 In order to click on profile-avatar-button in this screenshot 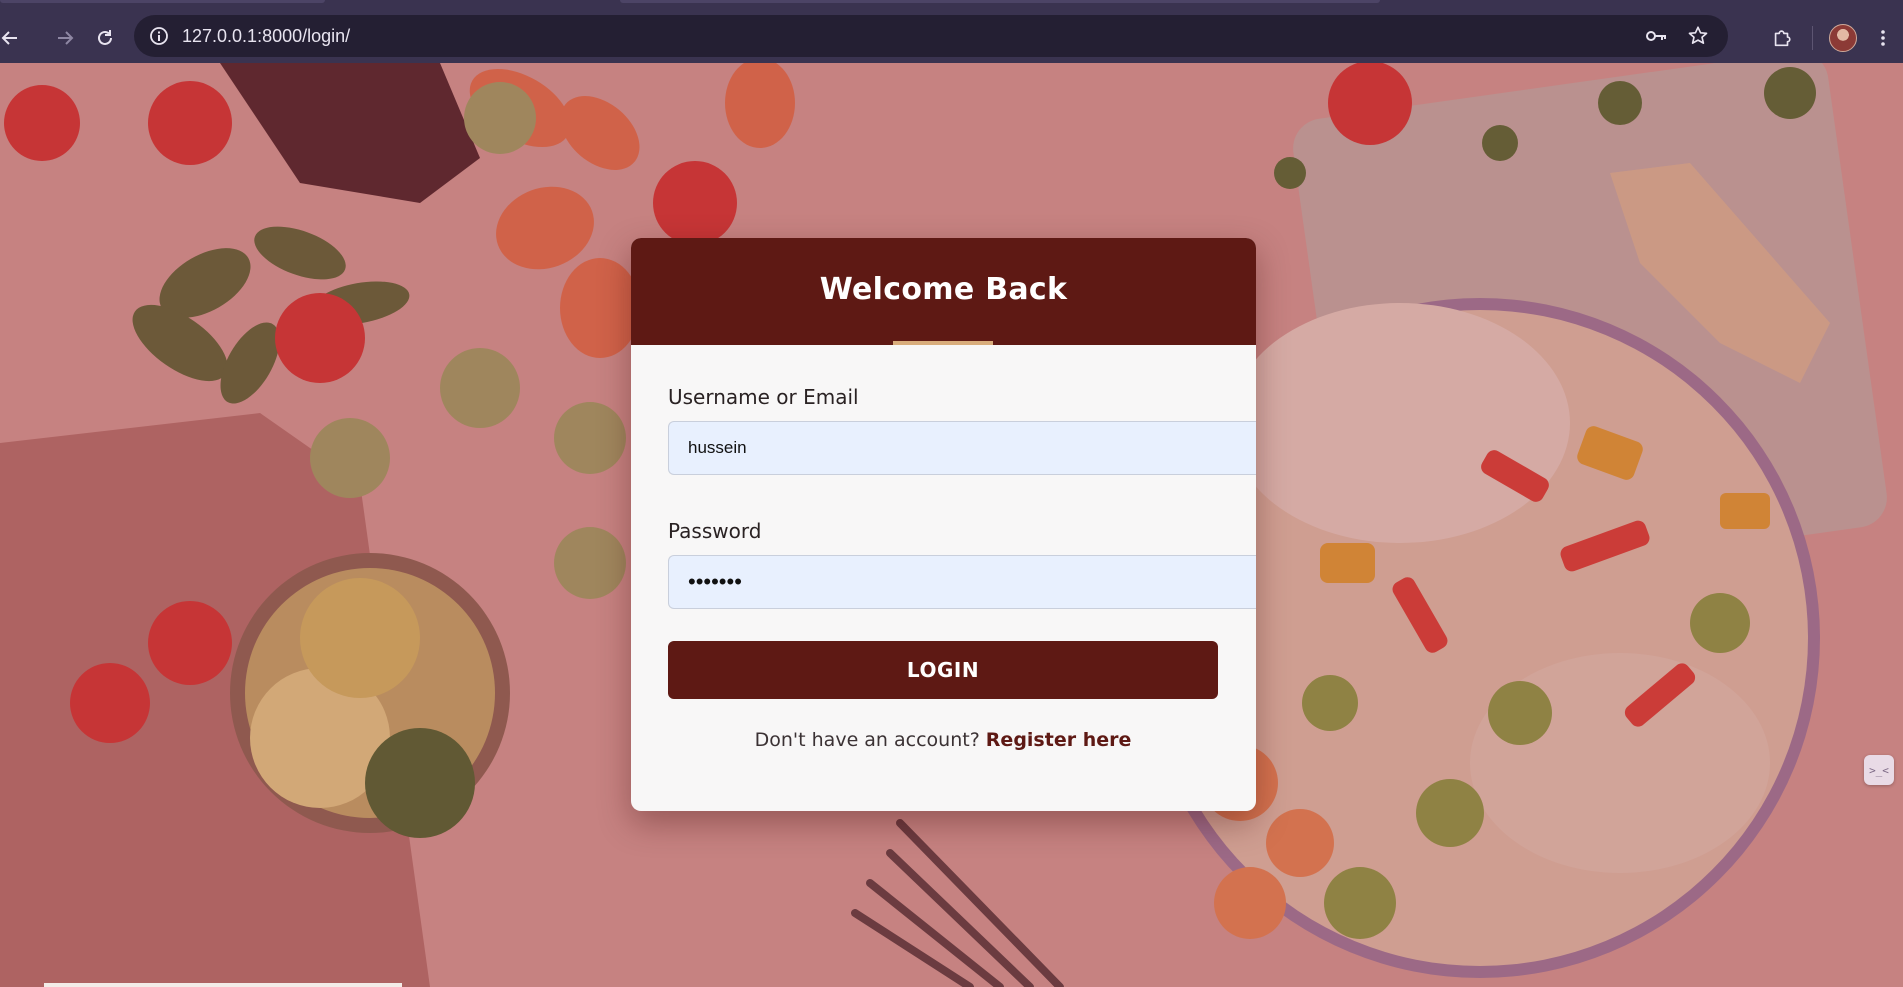, I will do `click(1843, 38)`.